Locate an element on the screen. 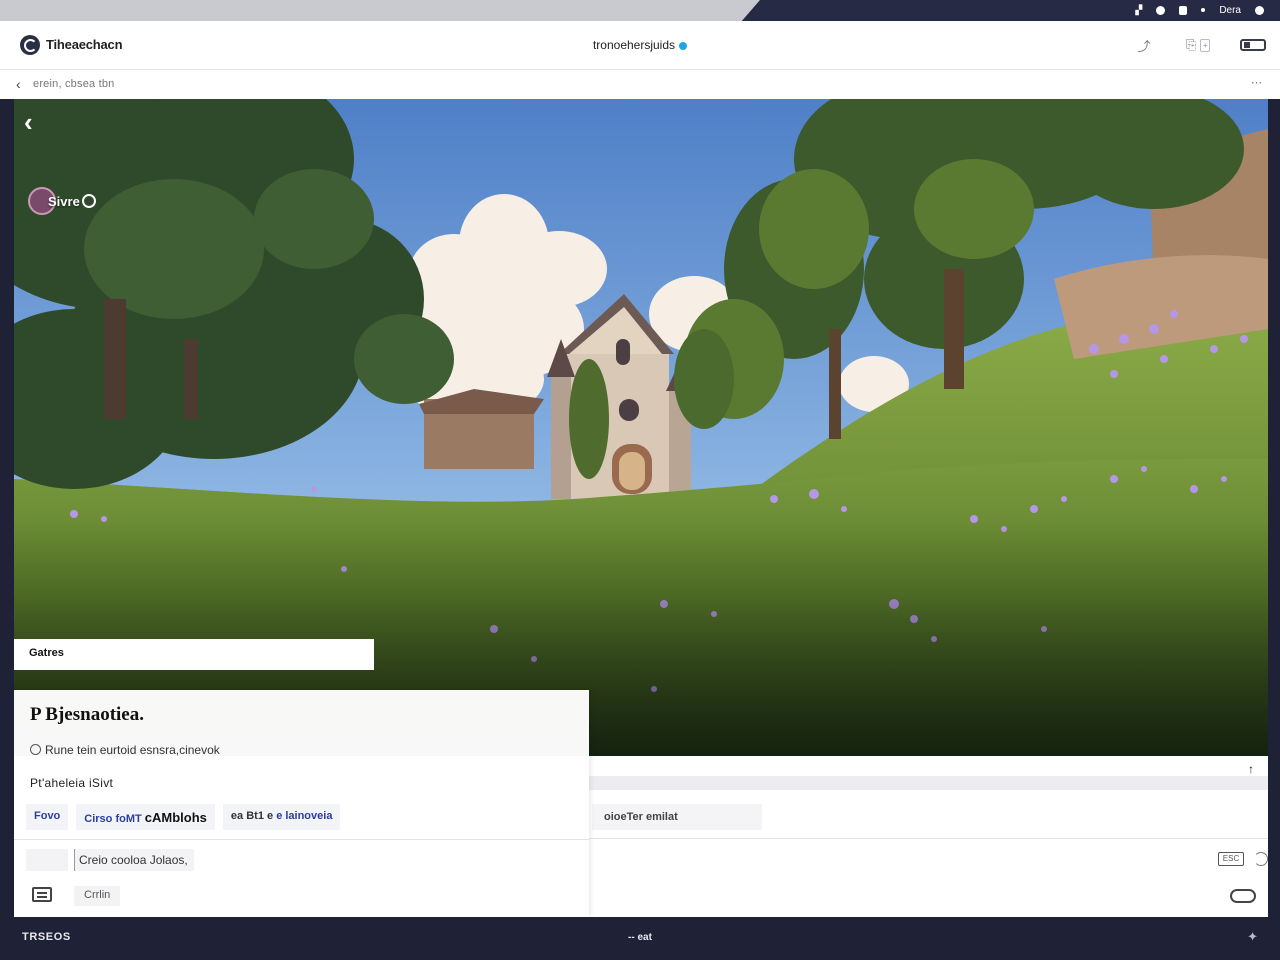 The height and width of the screenshot is (960, 1280). share-icon: ⎘ + is located at coordinates (1198, 45).